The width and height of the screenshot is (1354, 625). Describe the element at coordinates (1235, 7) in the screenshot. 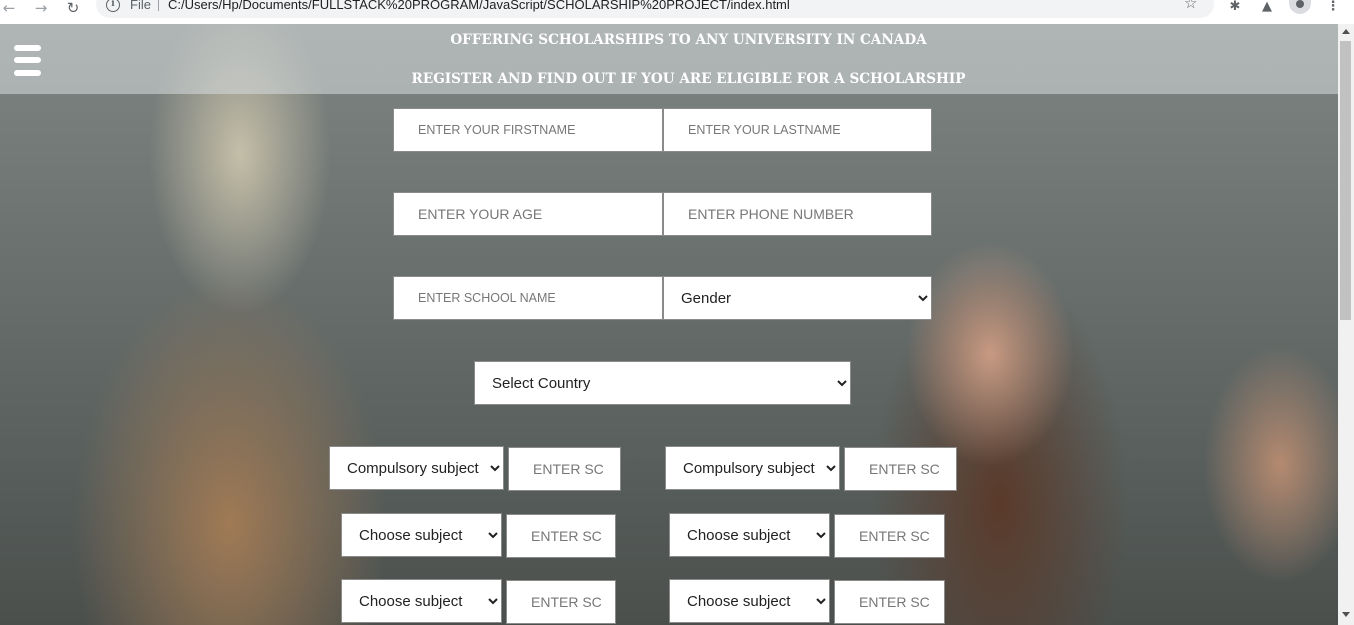

I see `extensions-puzzle-icon: ✱` at that location.